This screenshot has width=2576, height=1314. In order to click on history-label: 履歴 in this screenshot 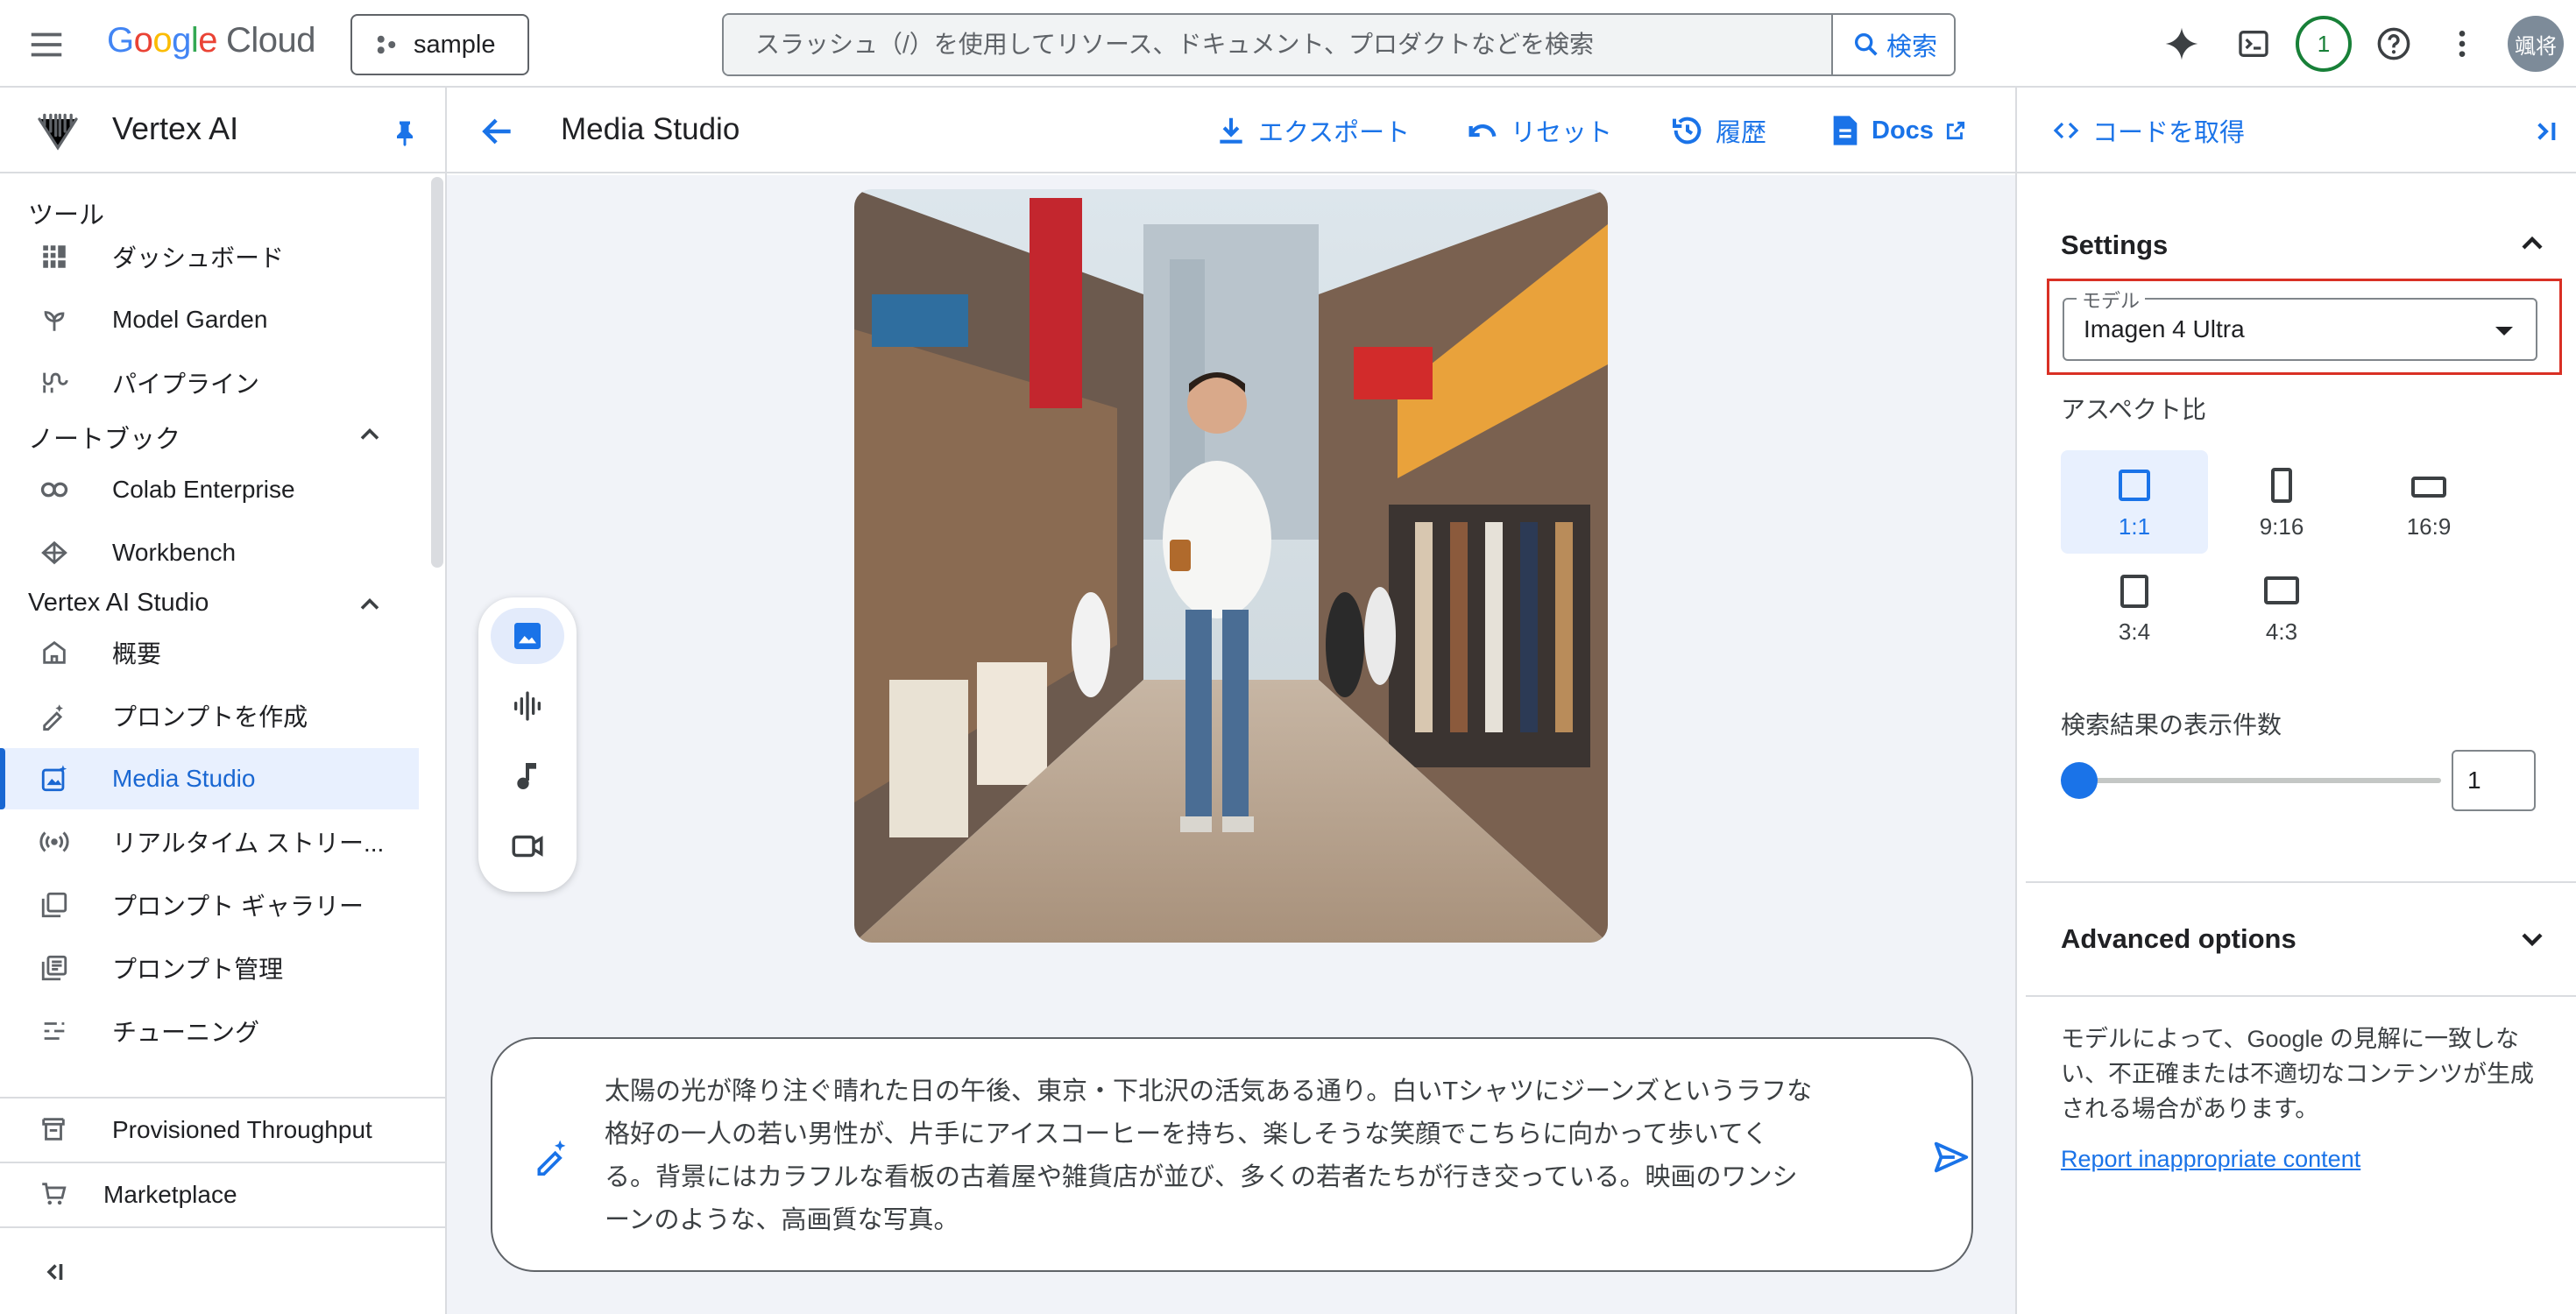, I will do `click(1741, 133)`.